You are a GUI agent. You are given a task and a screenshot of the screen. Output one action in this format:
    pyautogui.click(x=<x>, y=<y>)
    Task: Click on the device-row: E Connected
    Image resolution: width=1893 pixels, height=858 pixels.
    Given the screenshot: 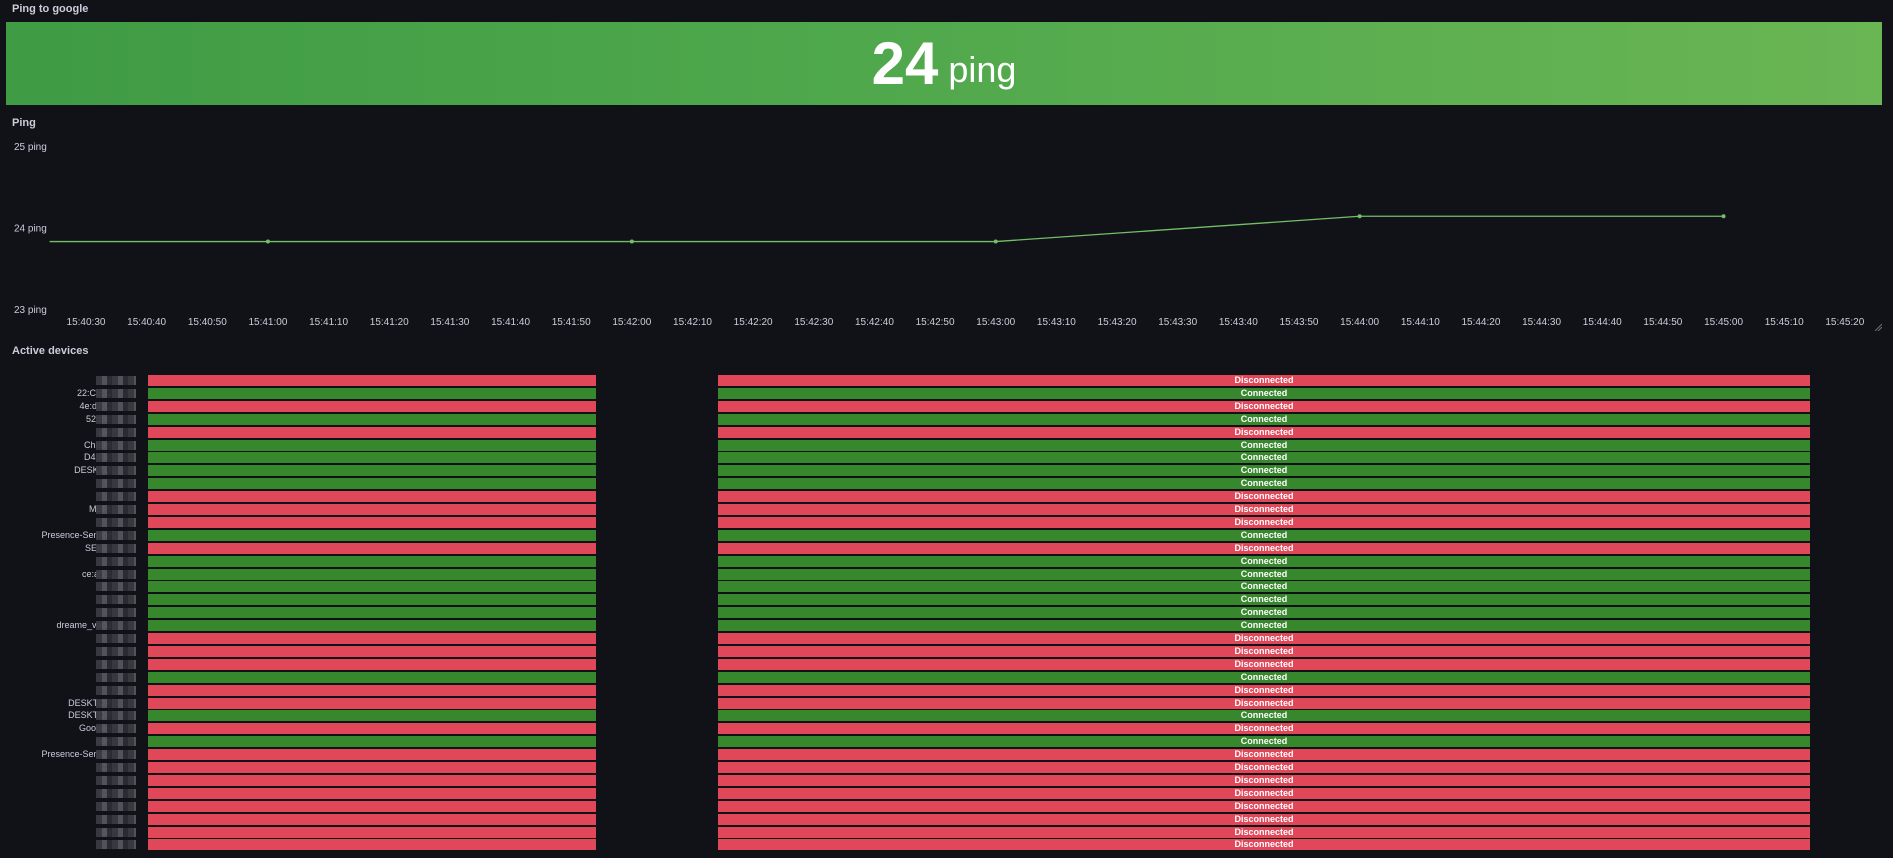 What is the action you would take?
    pyautogui.click(x=946, y=483)
    